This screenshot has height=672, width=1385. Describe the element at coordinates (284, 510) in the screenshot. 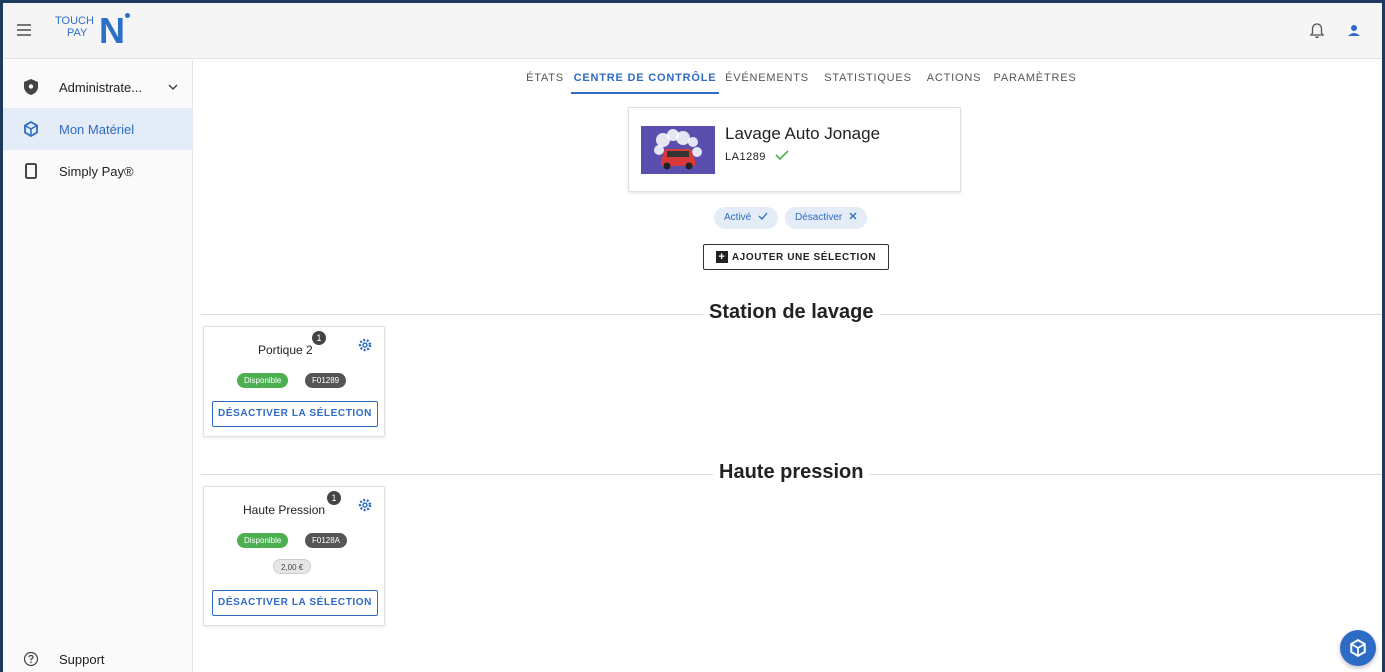

I see `device-name: Haute Pression` at that location.